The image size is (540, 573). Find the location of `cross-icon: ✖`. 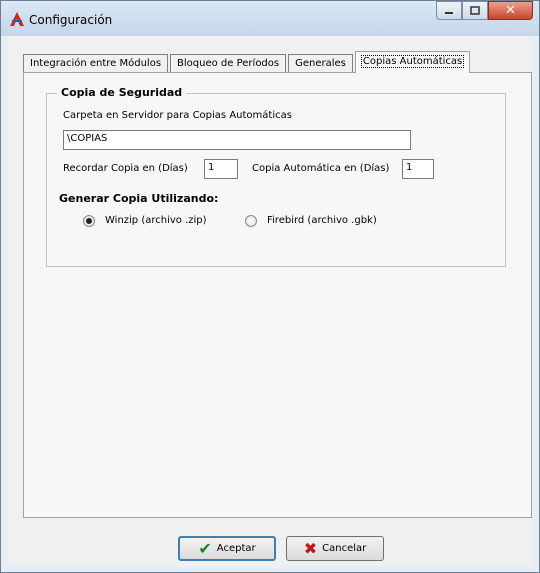

cross-icon: ✖ is located at coordinates (310, 548).